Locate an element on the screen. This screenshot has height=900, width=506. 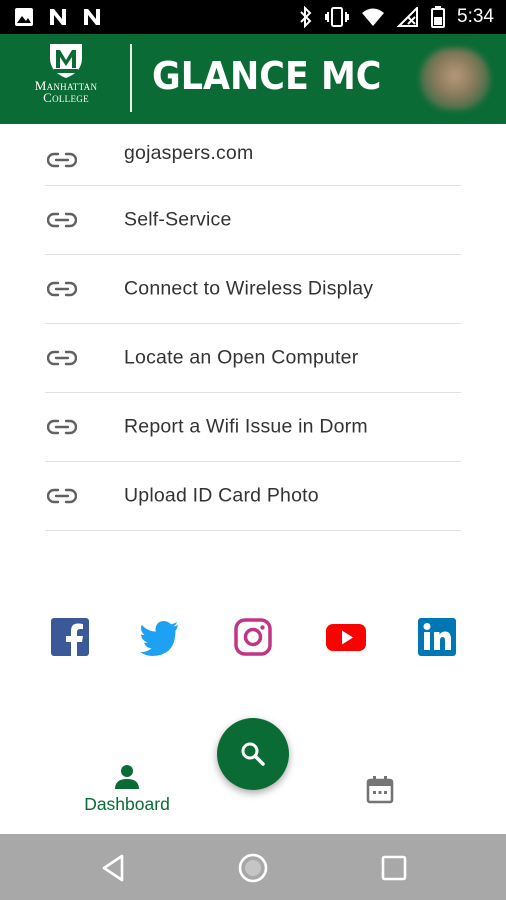
college-logo: Manhattan College is located at coordinates (66, 79).